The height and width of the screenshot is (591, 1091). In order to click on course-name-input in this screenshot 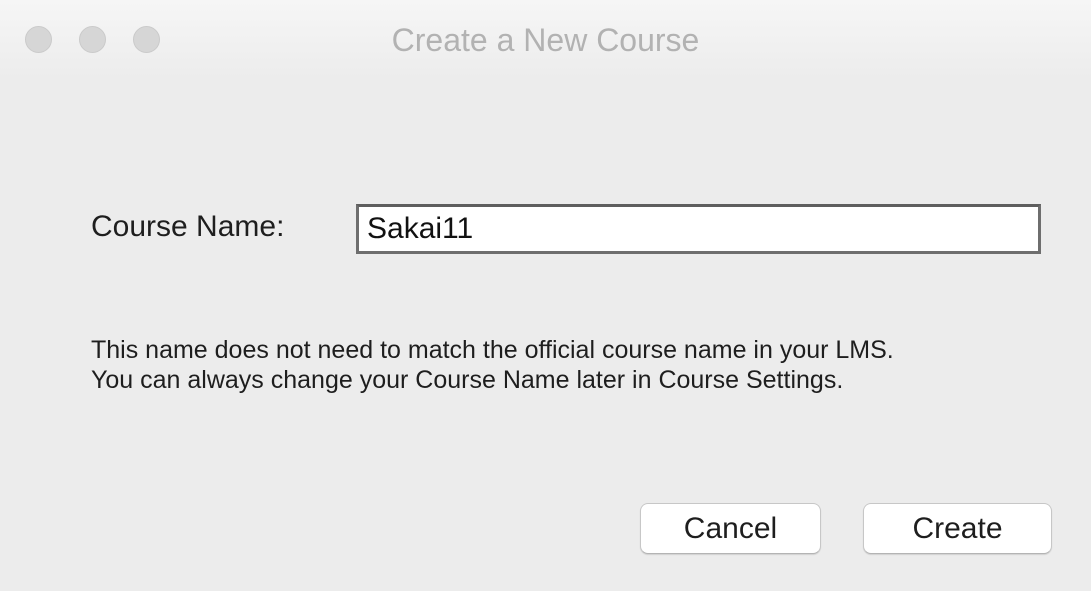, I will do `click(698, 229)`.